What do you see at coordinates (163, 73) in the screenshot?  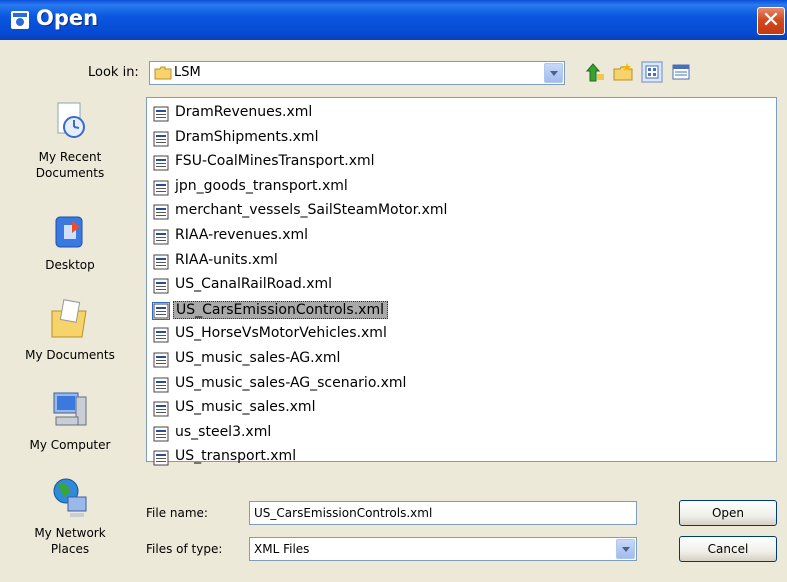 I see `folder-icon` at bounding box center [163, 73].